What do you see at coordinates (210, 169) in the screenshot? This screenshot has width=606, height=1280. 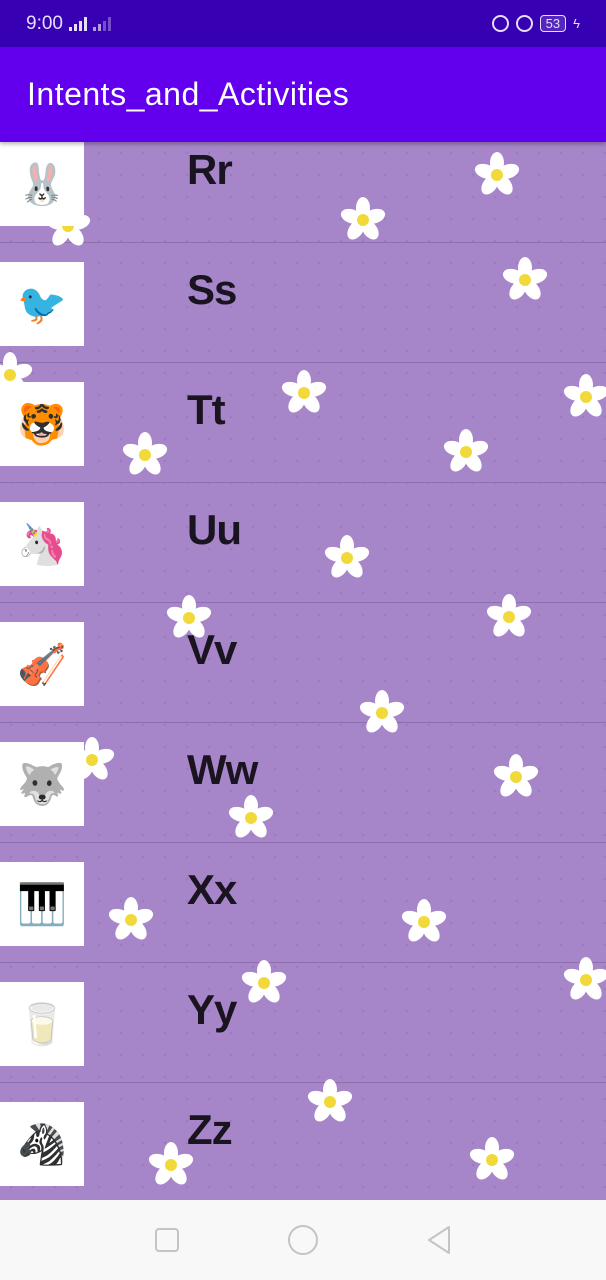 I see `letter-label: Rr` at bounding box center [210, 169].